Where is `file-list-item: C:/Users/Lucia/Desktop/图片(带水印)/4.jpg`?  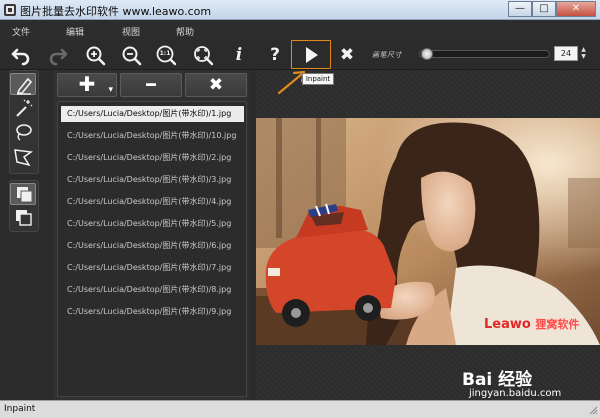
file-list-item: C:/Users/Lucia/Desktop/图片(带水印)/4.jpg is located at coordinates (152, 202).